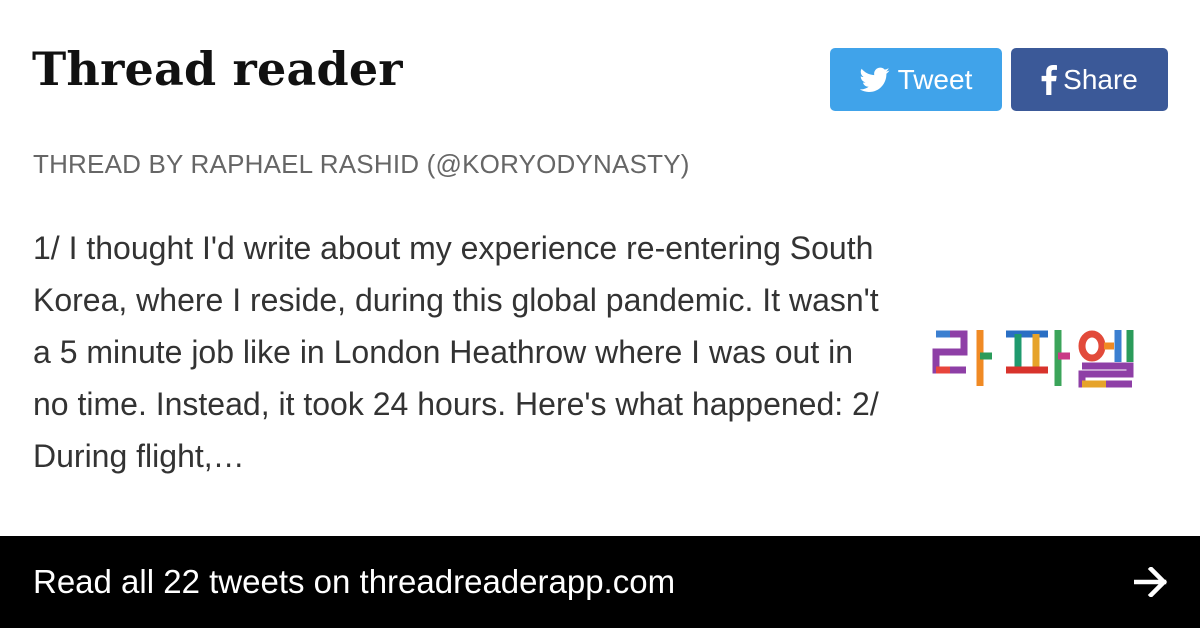 This screenshot has width=1200, height=628. What do you see at coordinates (1151, 582) in the screenshot?
I see `arrow-right-icon` at bounding box center [1151, 582].